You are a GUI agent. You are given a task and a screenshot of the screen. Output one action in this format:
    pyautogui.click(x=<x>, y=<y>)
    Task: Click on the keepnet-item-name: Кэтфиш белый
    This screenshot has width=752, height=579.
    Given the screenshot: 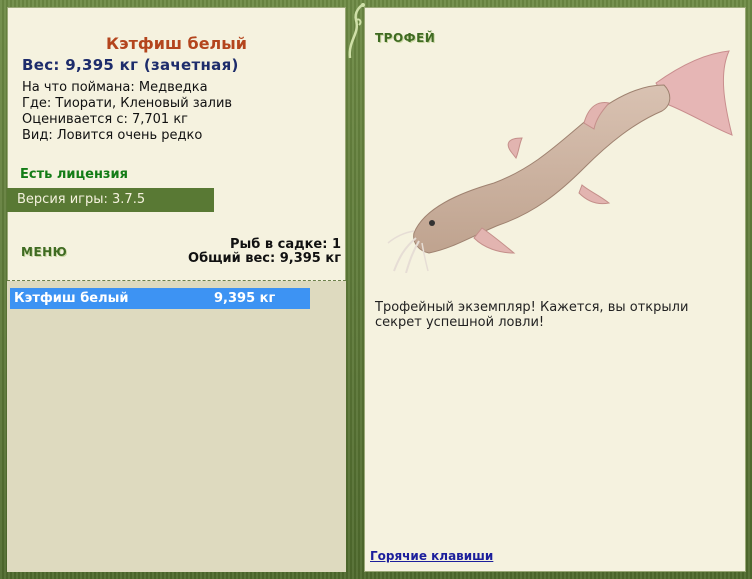 What is the action you would take?
    pyautogui.click(x=71, y=298)
    